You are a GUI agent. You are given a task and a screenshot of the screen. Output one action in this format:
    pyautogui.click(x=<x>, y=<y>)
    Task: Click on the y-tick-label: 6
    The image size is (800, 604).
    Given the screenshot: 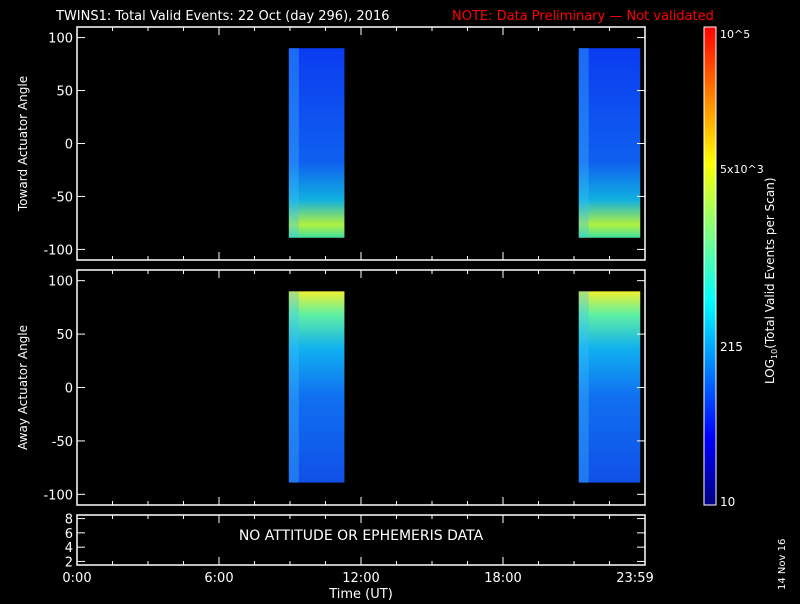 What is the action you would take?
    pyautogui.click(x=69, y=534)
    